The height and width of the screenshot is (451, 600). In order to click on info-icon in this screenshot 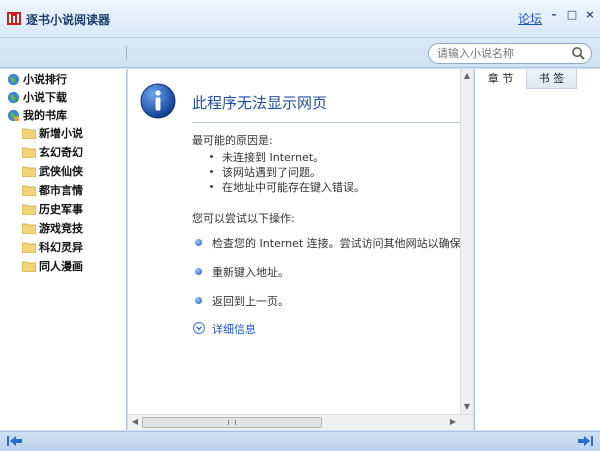, I will do `click(158, 101)`.